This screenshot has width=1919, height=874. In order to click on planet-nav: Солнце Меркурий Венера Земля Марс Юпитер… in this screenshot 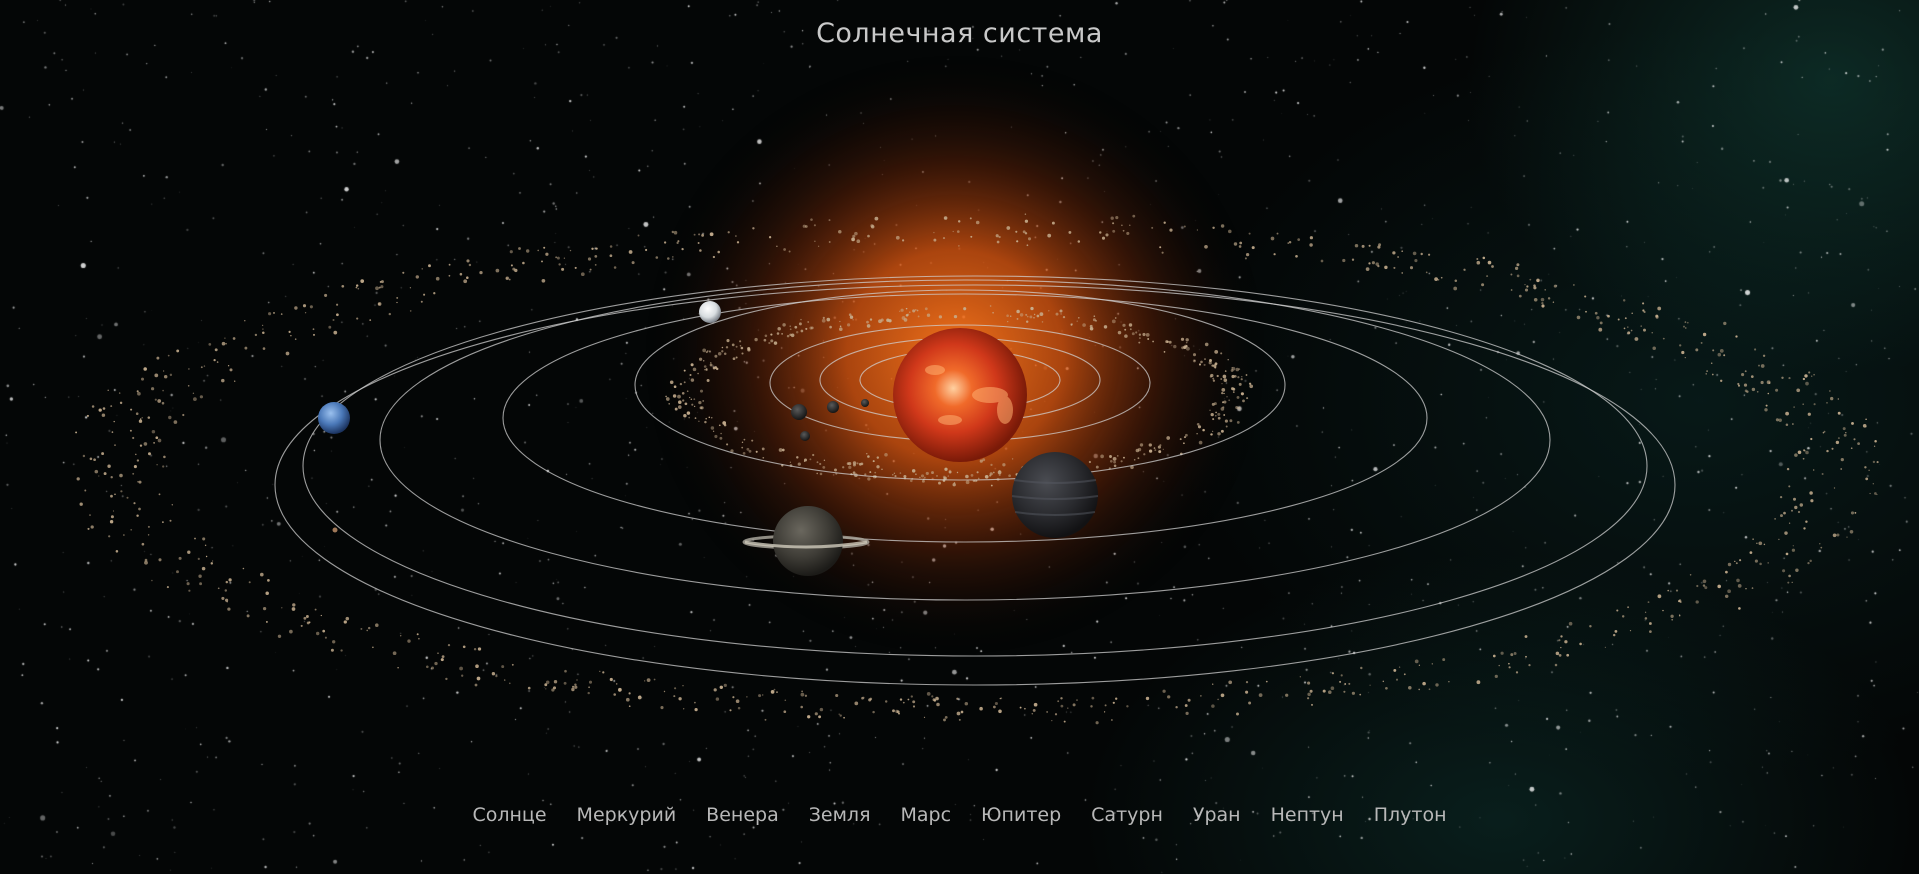, I will do `click(959, 815)`.